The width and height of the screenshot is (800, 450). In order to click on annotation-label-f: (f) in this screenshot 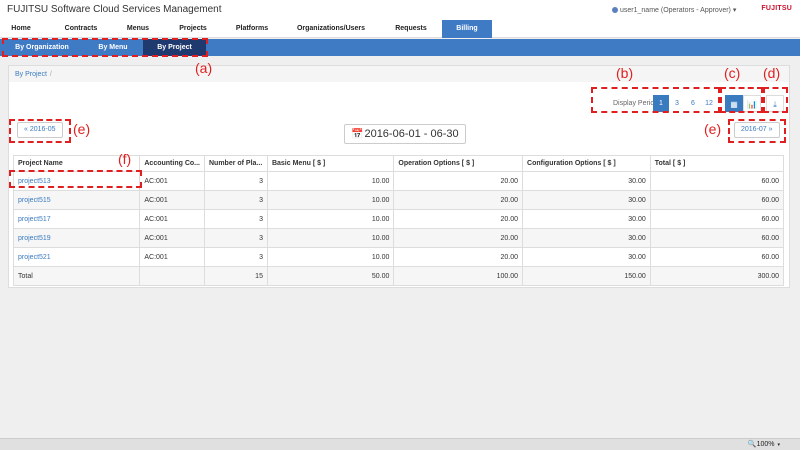, I will do `click(125, 159)`.